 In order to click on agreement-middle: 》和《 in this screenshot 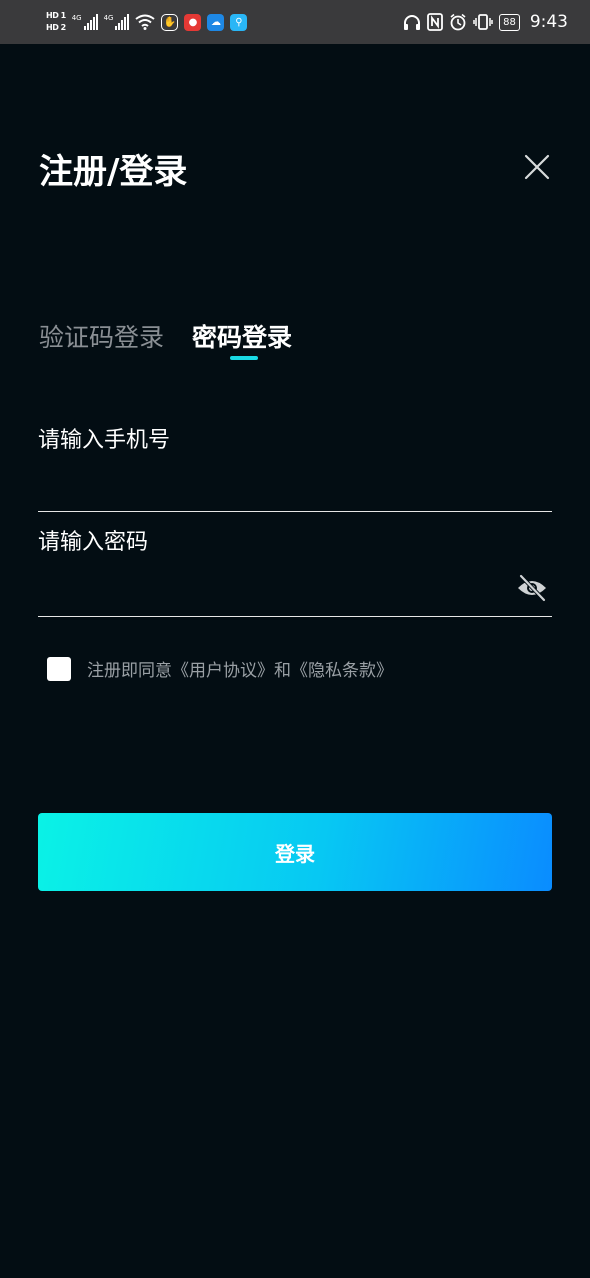, I will do `click(282, 671)`.